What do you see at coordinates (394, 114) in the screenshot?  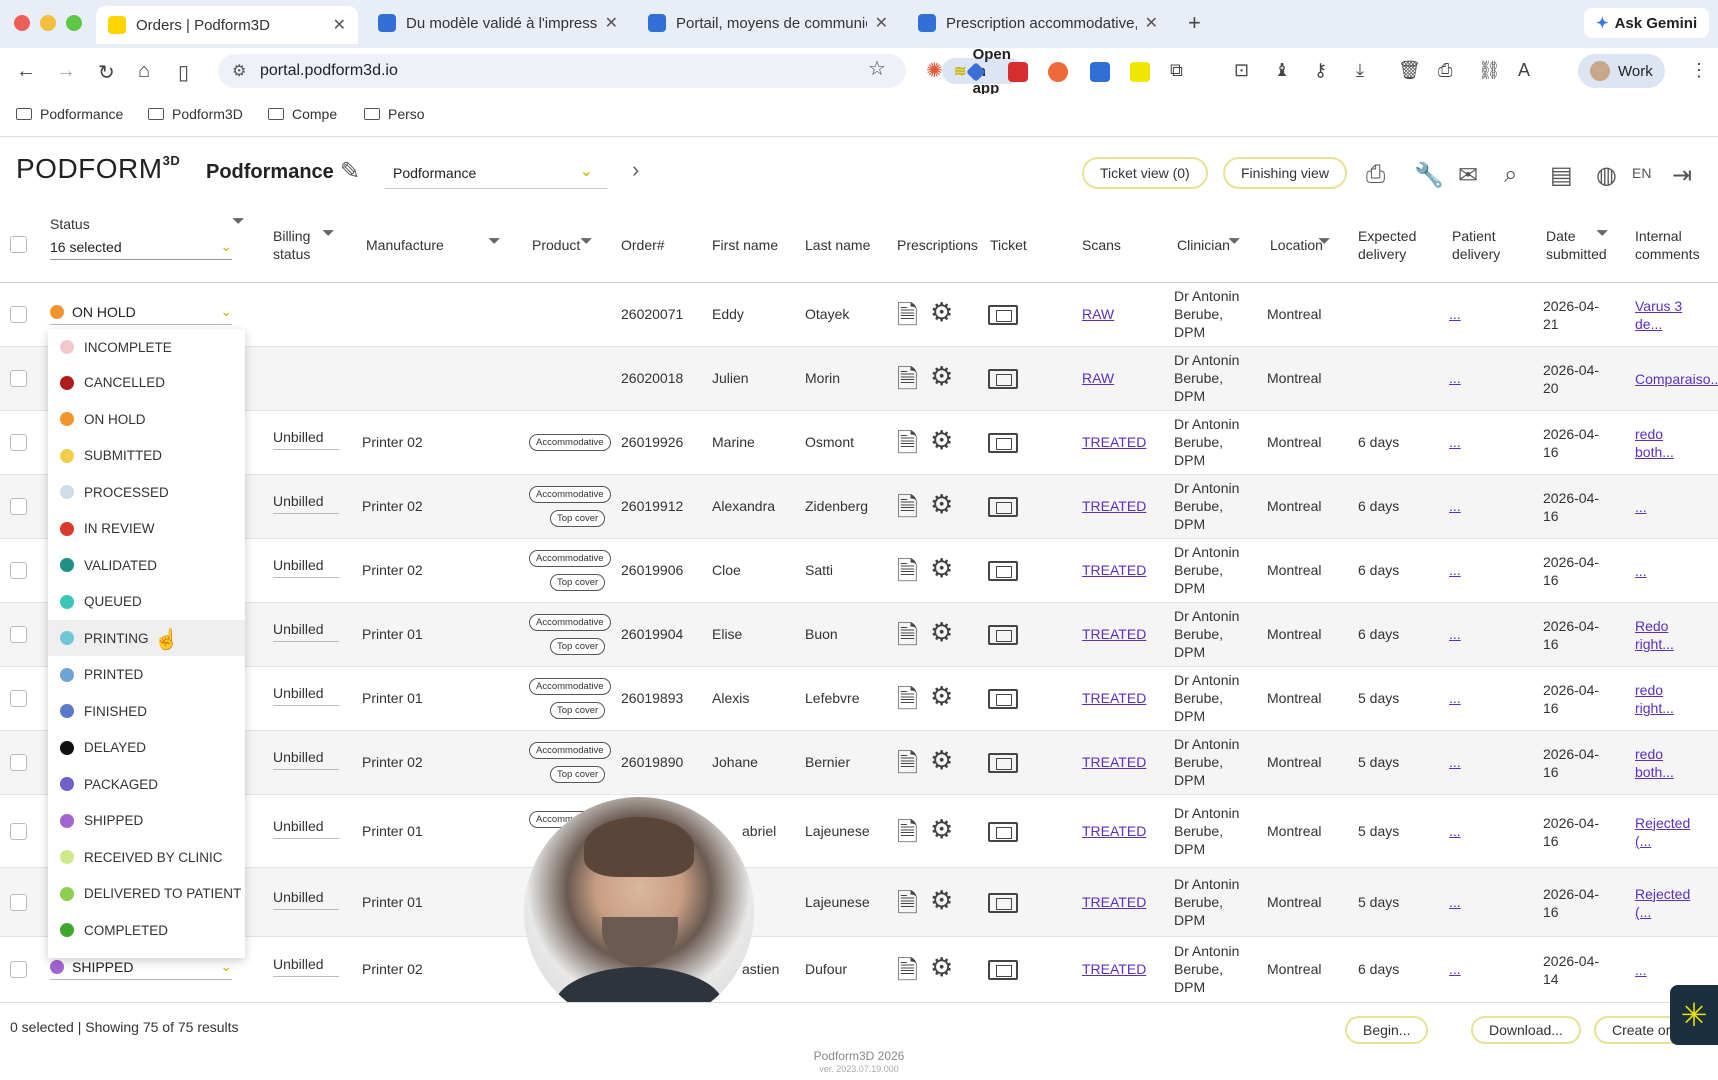 I see `bookmark-folder-perso: Perso` at bounding box center [394, 114].